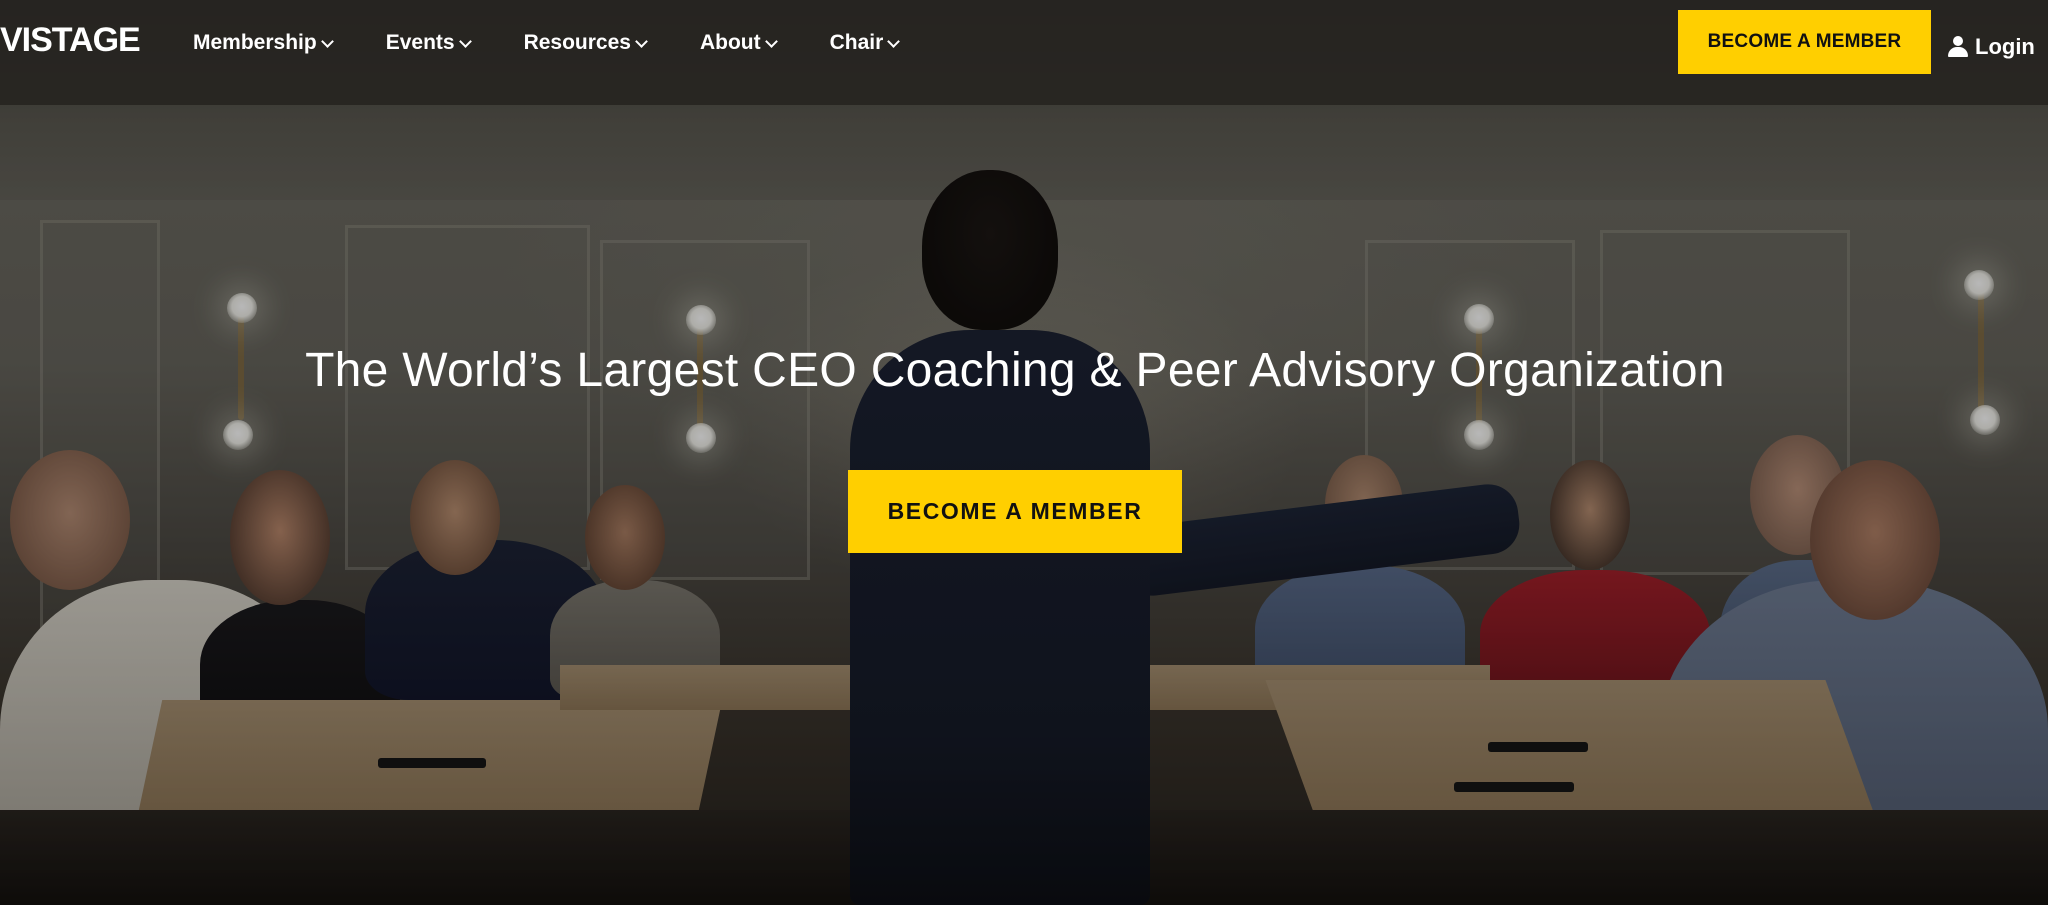 This screenshot has height=905, width=2048. What do you see at coordinates (420, 42) in the screenshot?
I see `nav-item-label: Events` at bounding box center [420, 42].